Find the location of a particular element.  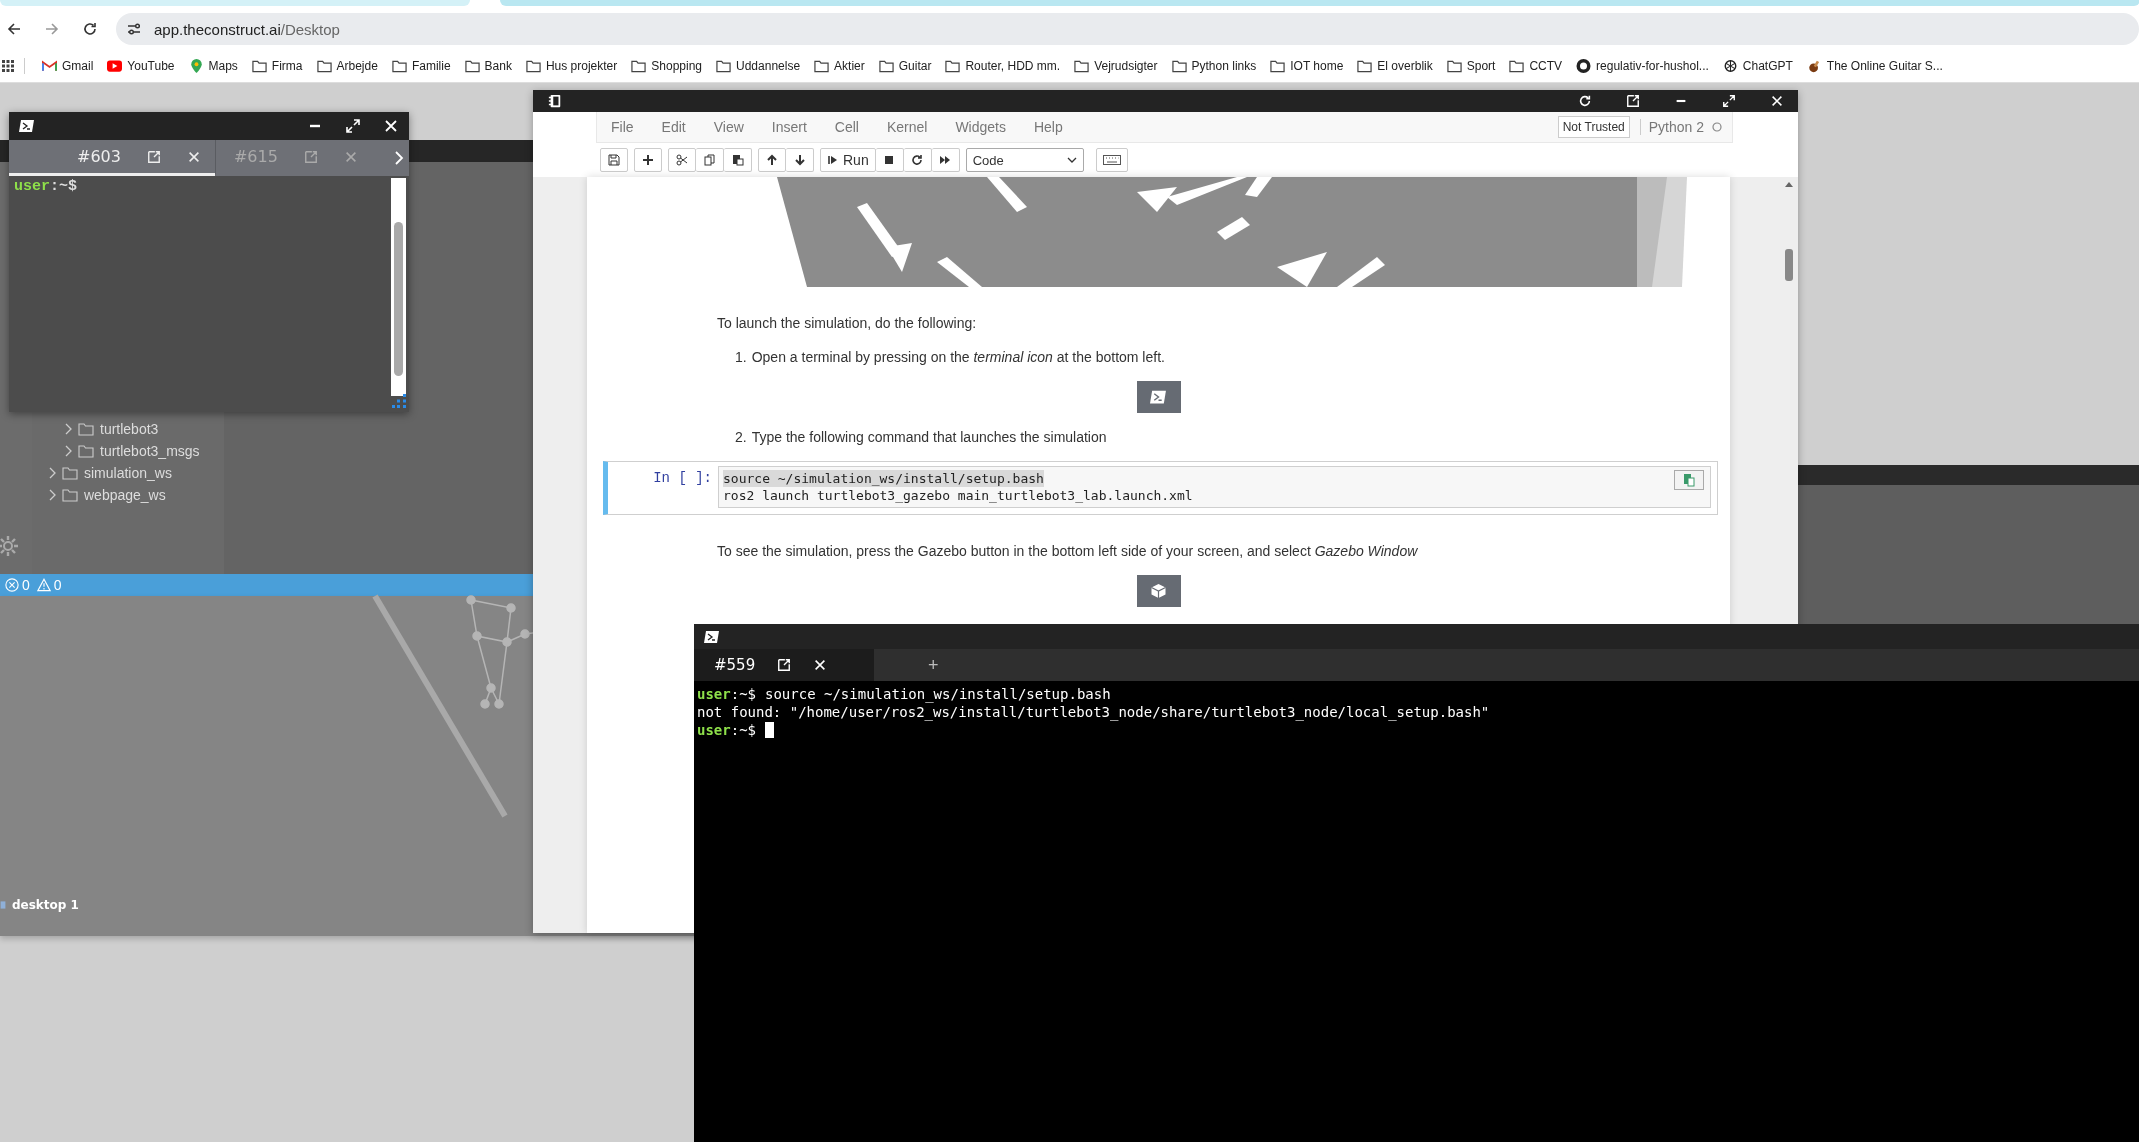

guitar-icon is located at coordinates (1814, 66).